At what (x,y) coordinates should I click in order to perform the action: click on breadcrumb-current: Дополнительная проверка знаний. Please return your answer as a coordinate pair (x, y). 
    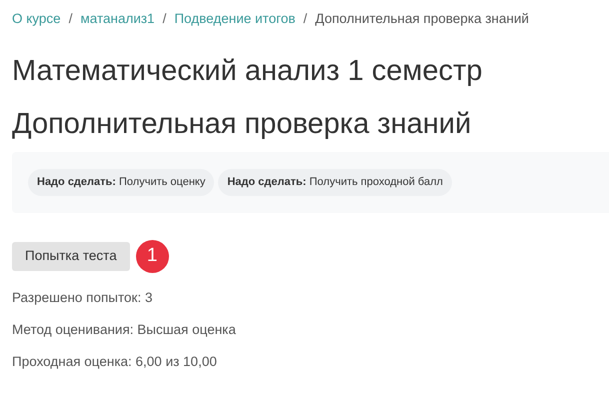
    Looking at the image, I should click on (422, 19).